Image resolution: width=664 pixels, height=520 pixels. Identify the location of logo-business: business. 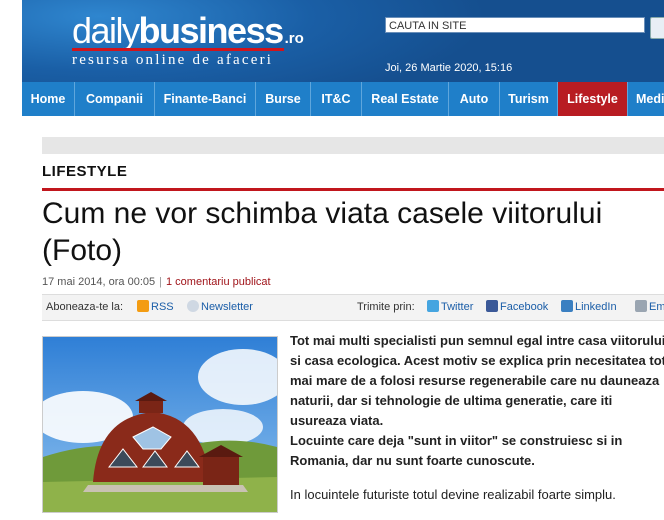
(211, 30).